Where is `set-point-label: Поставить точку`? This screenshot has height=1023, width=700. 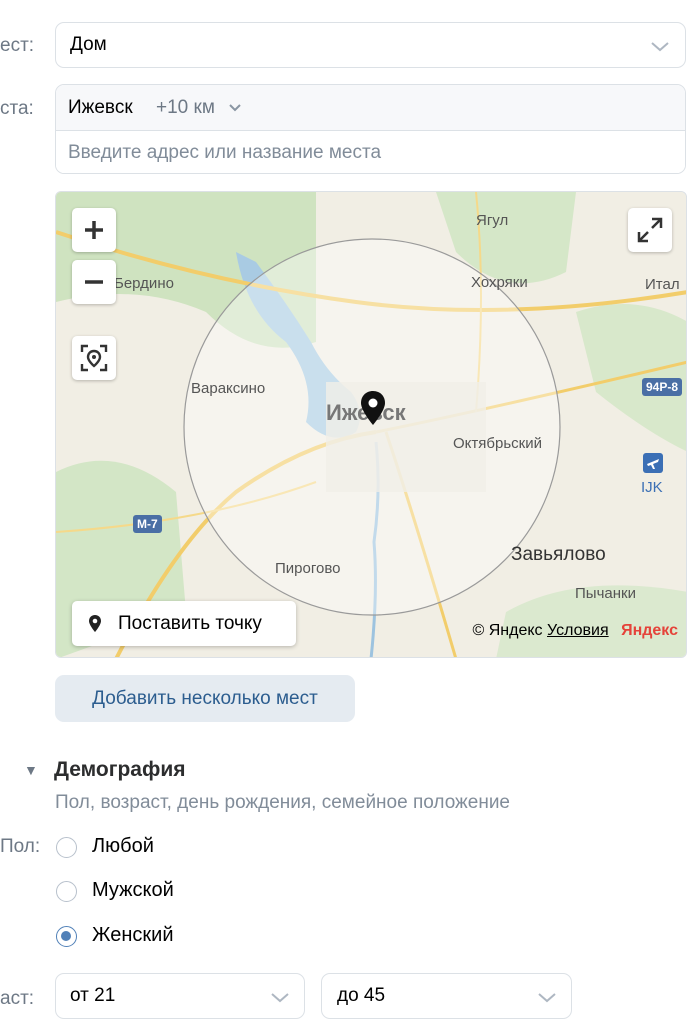
set-point-label: Поставить точку is located at coordinates (190, 623).